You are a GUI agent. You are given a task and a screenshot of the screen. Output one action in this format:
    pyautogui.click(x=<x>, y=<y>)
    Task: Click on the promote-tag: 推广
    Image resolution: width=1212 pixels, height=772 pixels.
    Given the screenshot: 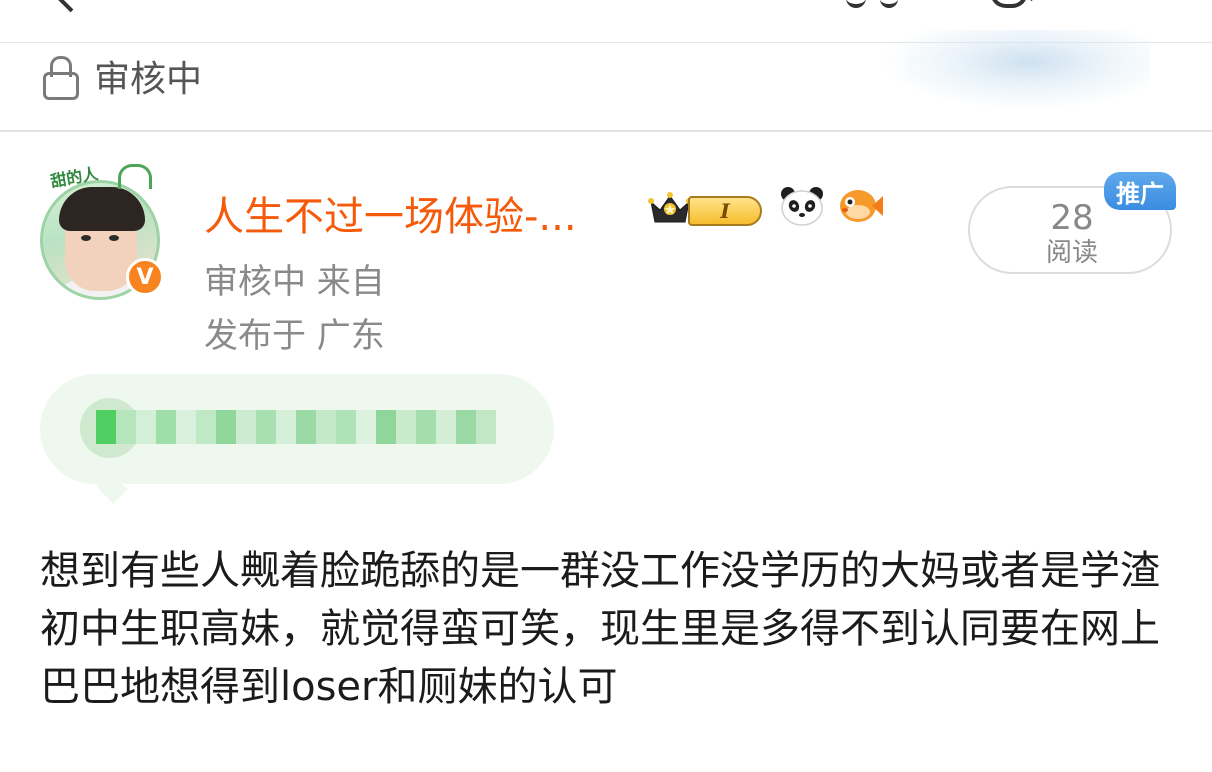 What is the action you would take?
    pyautogui.click(x=1140, y=191)
    